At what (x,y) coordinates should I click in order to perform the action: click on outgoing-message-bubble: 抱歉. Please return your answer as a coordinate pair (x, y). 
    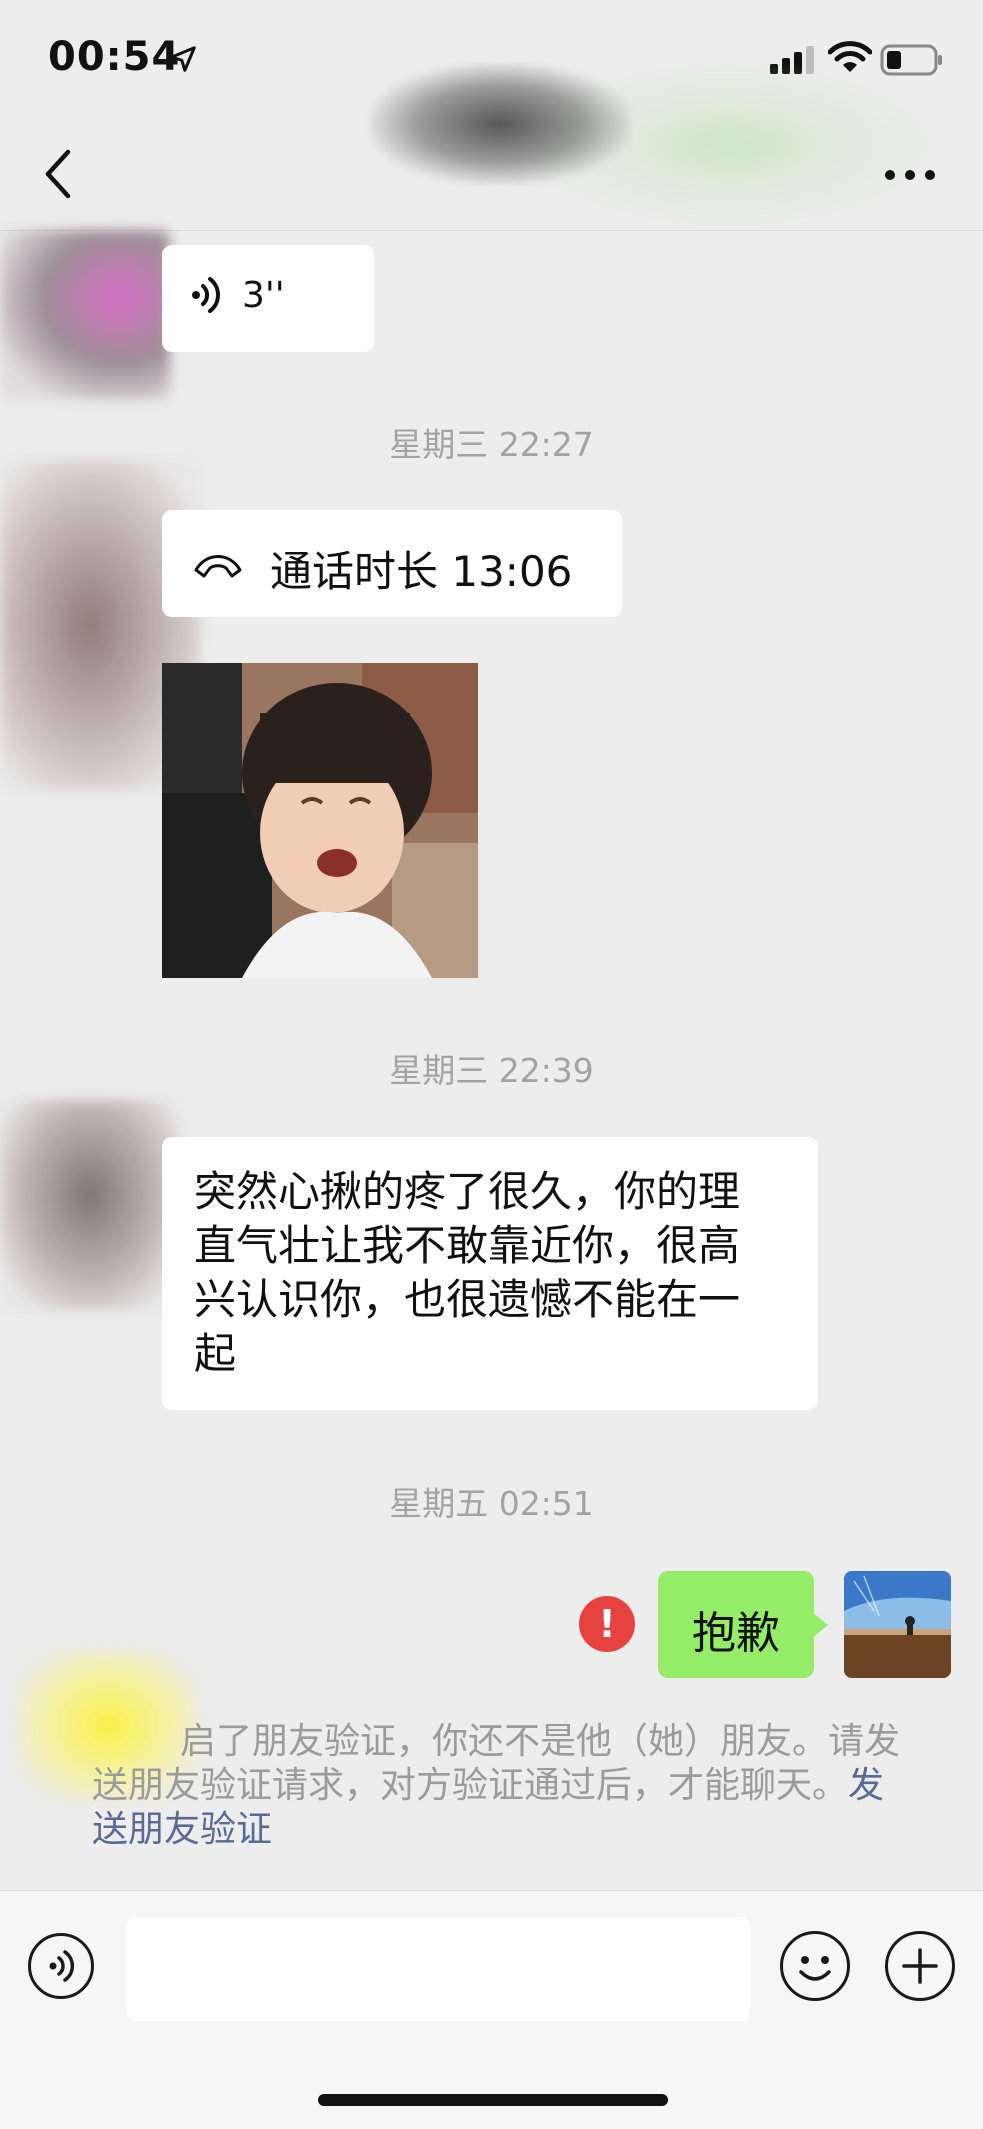
    Looking at the image, I should click on (736, 1624).